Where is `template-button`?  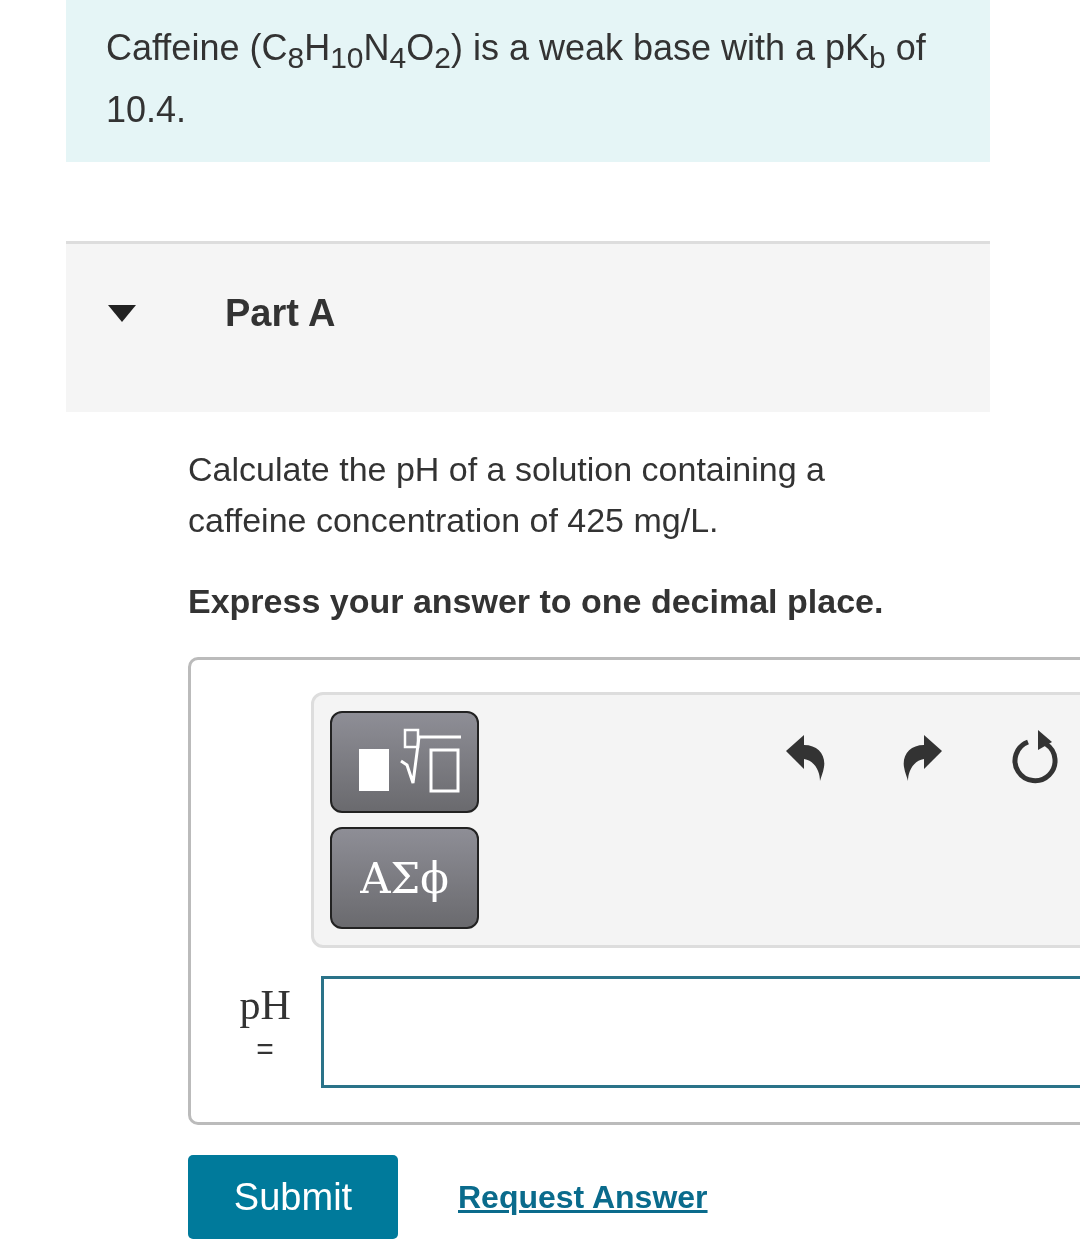
template-button is located at coordinates (404, 762).